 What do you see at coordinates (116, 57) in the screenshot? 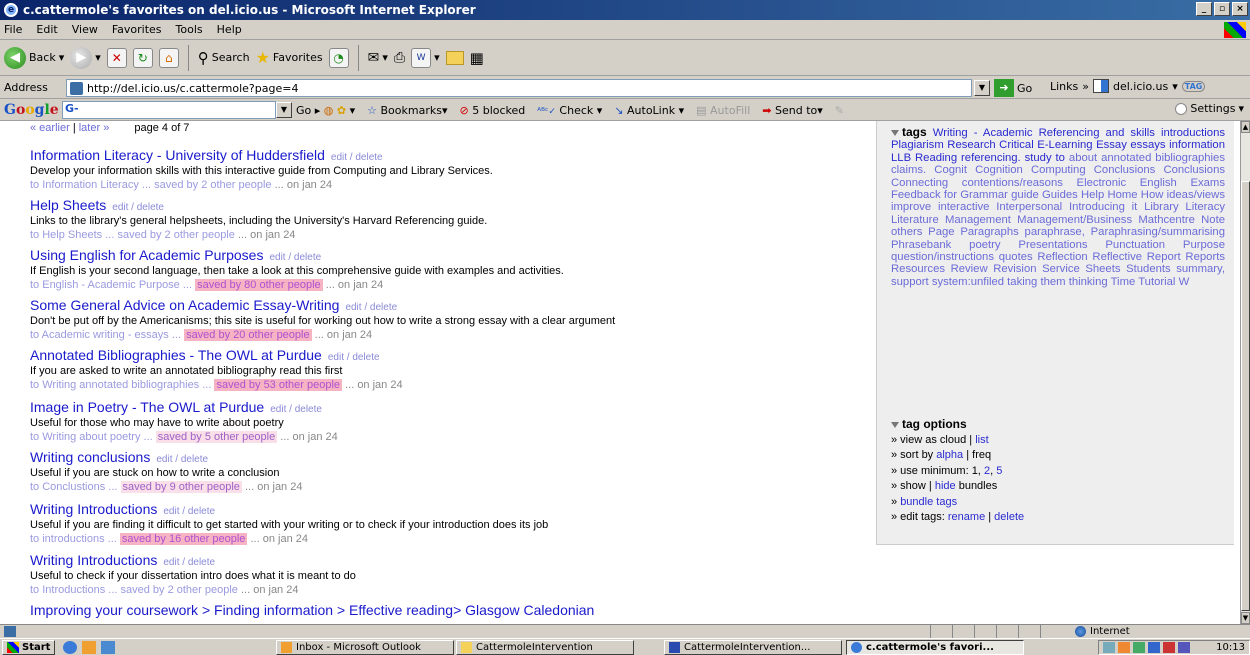
I see `stop-button: ✕` at bounding box center [116, 57].